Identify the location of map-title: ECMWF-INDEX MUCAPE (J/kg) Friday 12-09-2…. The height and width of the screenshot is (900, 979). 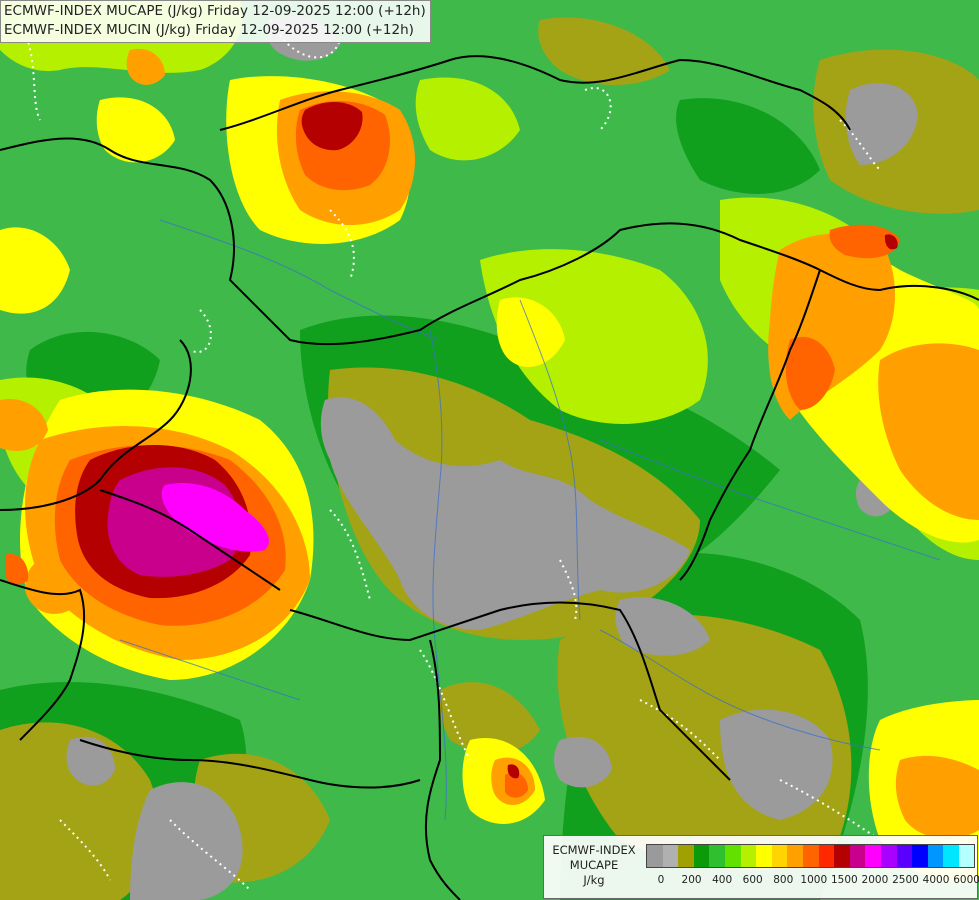
(215, 21).